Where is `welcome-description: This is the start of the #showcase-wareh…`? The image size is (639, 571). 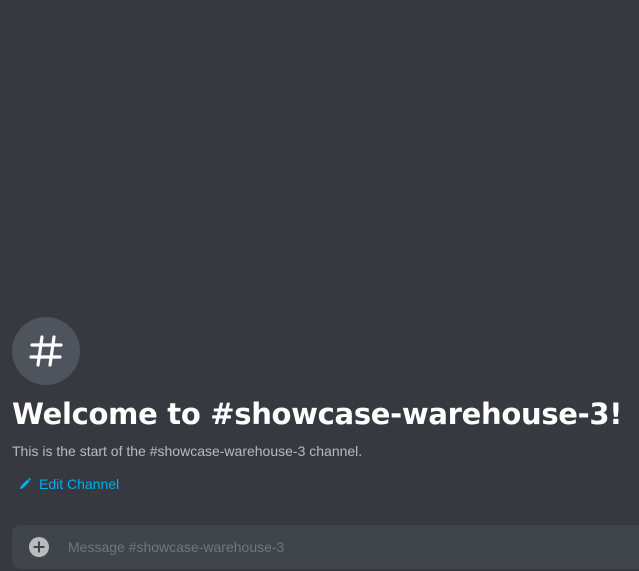 welcome-description: This is the start of the #showcase-wareh… is located at coordinates (187, 451).